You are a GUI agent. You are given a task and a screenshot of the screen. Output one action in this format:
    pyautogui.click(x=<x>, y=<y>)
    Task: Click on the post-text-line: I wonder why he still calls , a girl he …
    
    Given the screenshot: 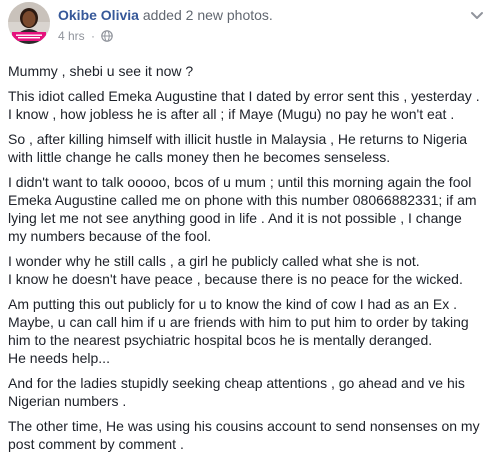 What is the action you would take?
    pyautogui.click(x=214, y=261)
    